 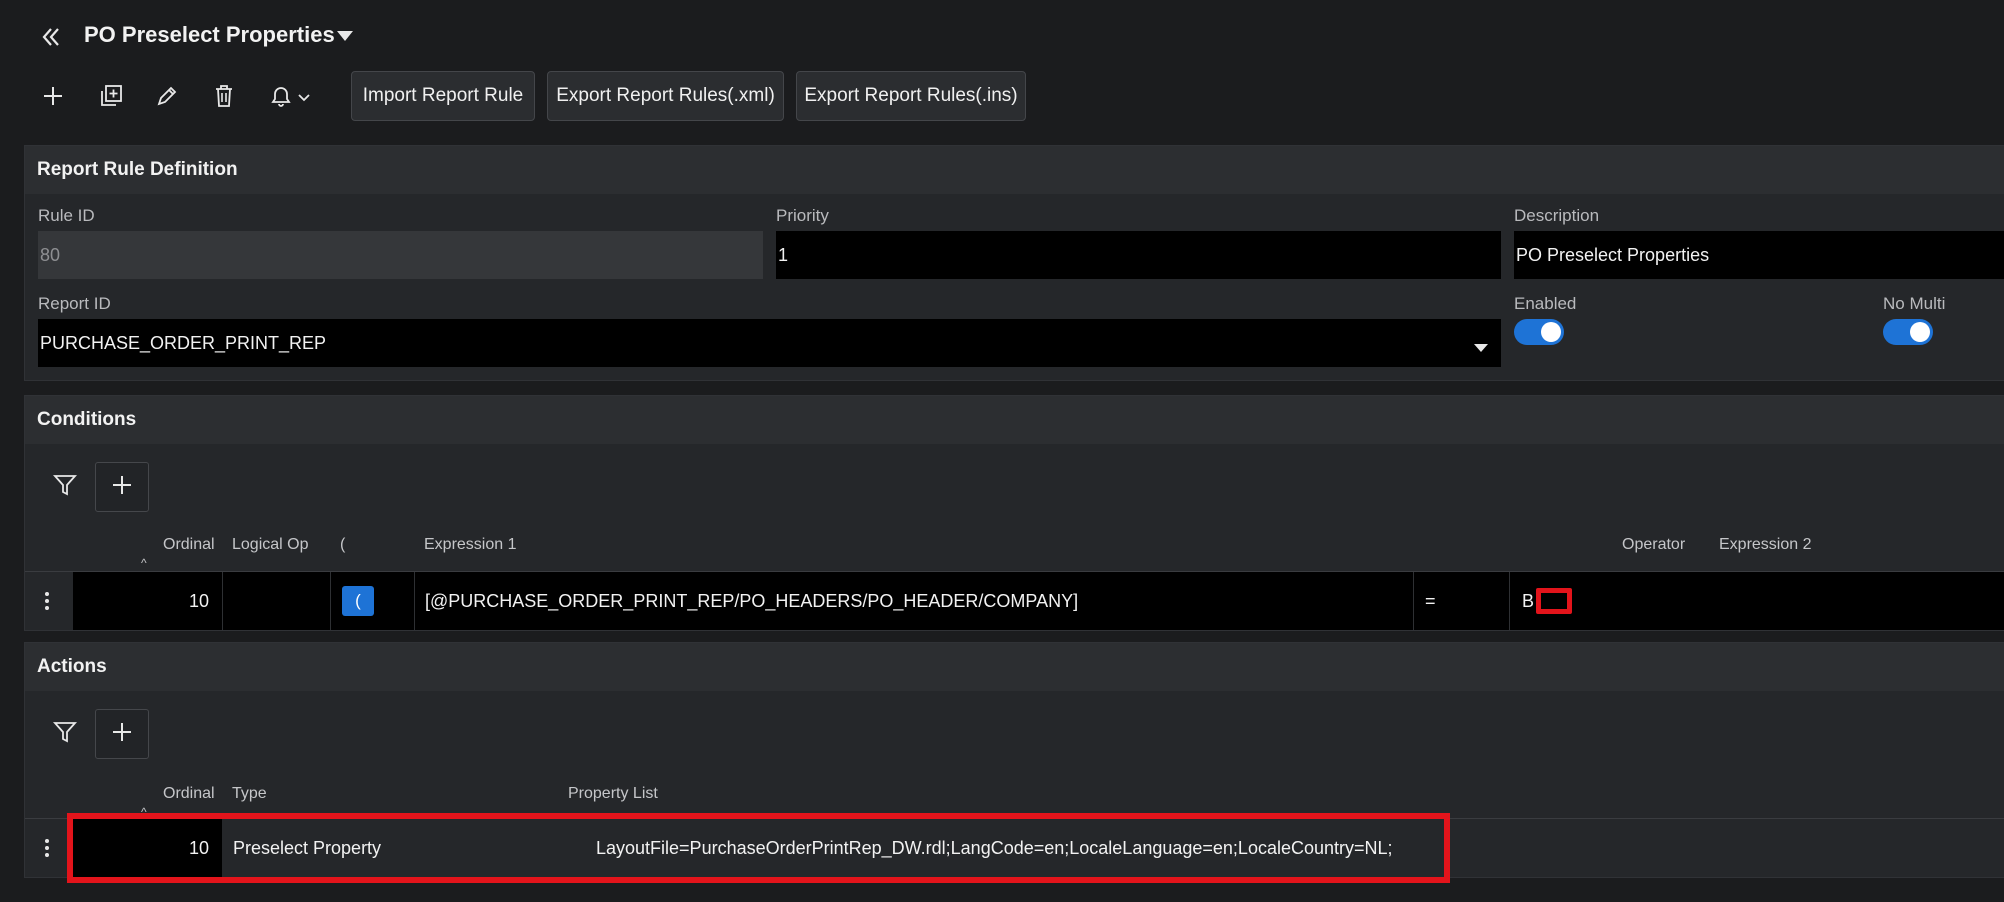 What do you see at coordinates (51, 37) in the screenshot?
I see `back-icon` at bounding box center [51, 37].